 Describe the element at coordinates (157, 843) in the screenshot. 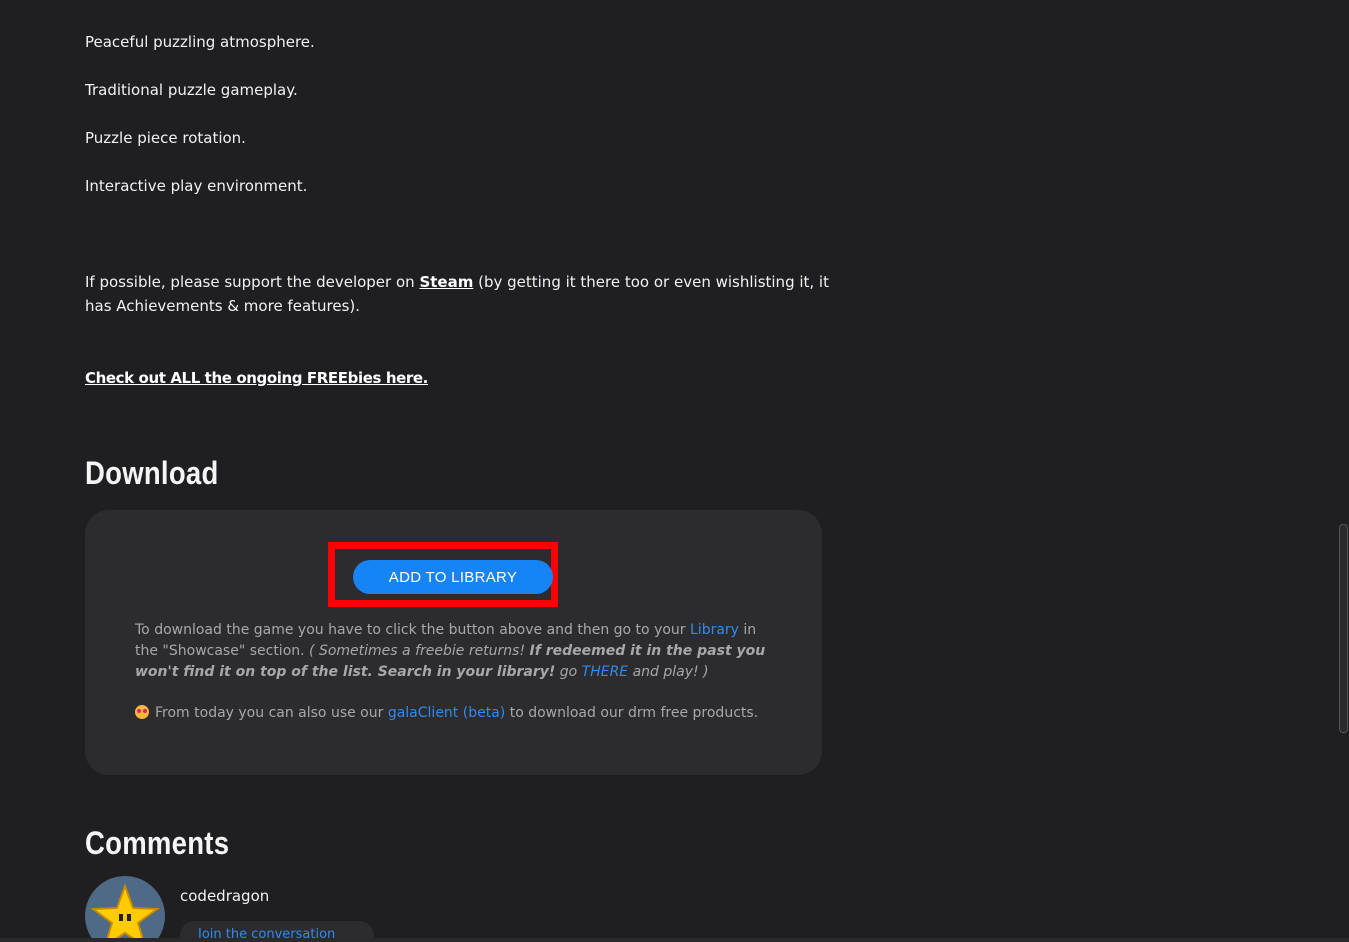

I see `comments-heading: Comments` at that location.